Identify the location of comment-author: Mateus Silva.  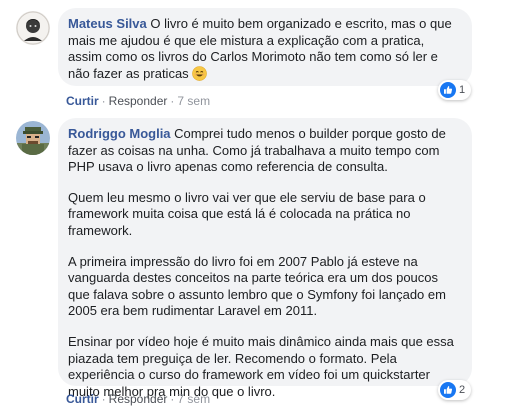
(107, 23).